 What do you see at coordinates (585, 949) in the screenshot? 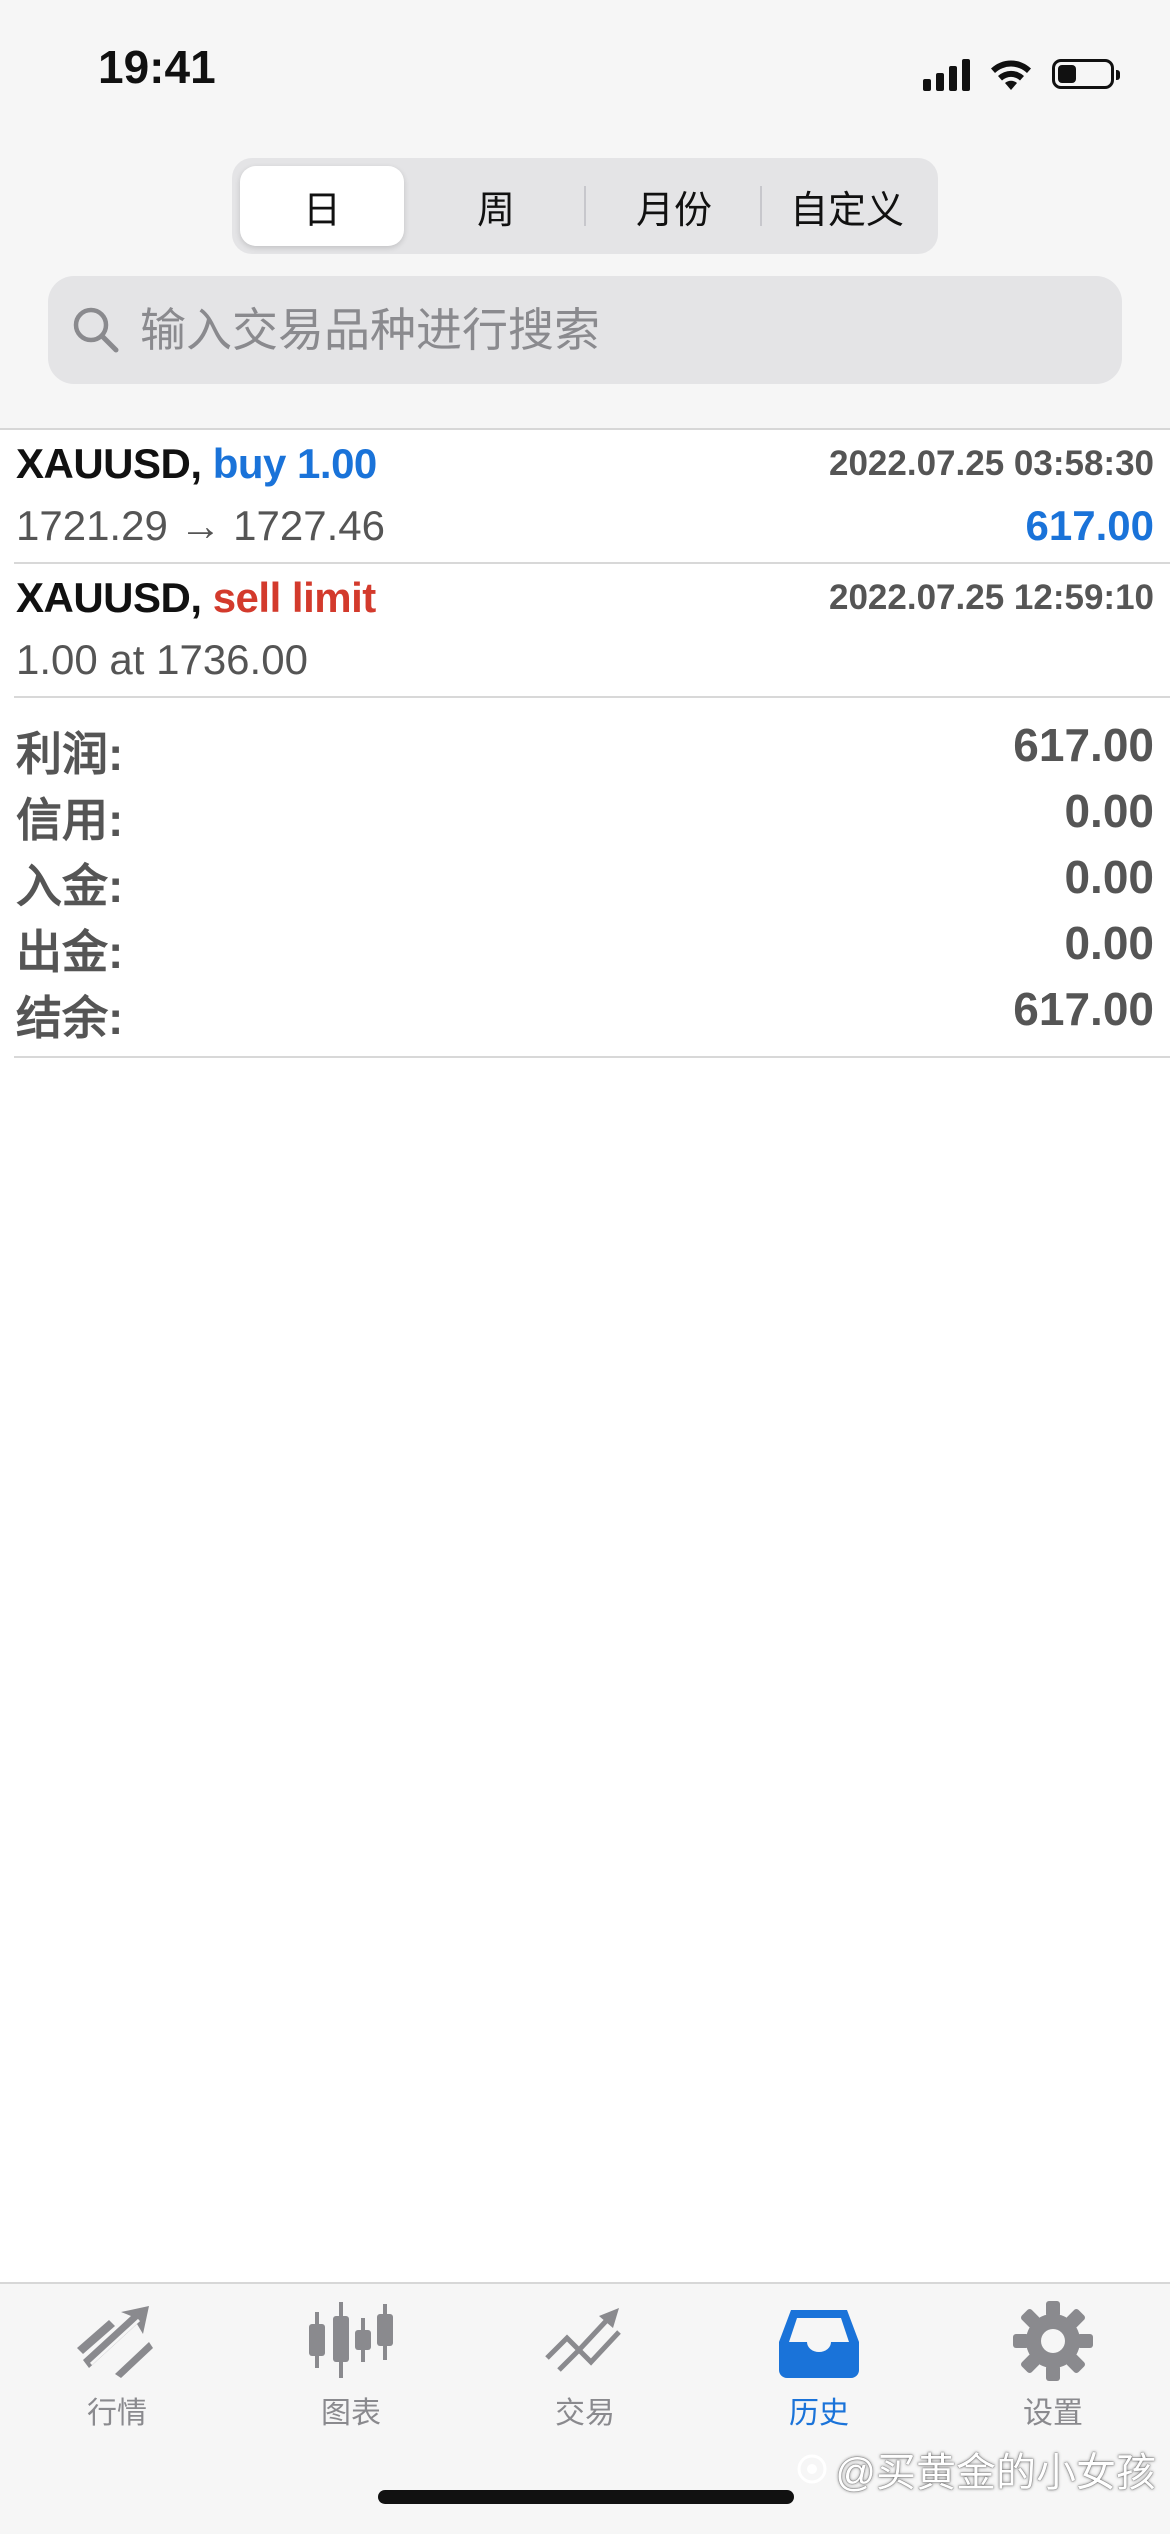
I see `summary-row-withdrawal: 出金: 0.00` at bounding box center [585, 949].